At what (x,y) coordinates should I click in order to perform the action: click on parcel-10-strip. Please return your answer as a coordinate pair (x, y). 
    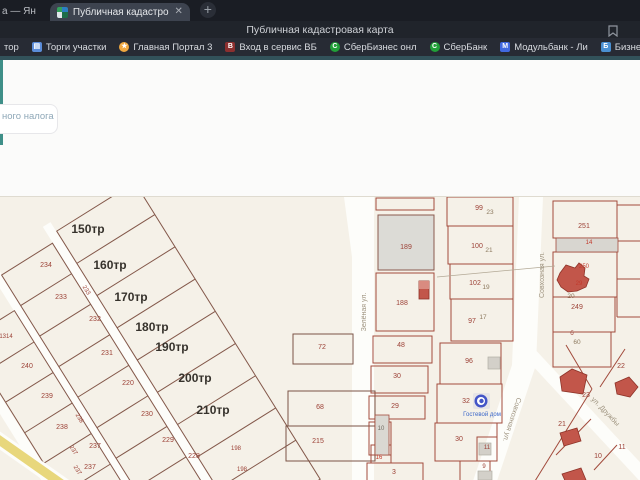
    Looking at the image, I should click on (382, 435).